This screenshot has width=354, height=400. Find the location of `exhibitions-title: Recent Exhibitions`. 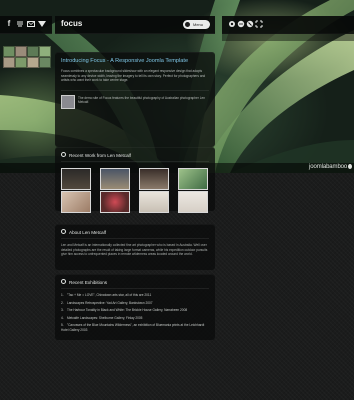

exhibitions-title: Recent Exhibitions is located at coordinates (88, 282).